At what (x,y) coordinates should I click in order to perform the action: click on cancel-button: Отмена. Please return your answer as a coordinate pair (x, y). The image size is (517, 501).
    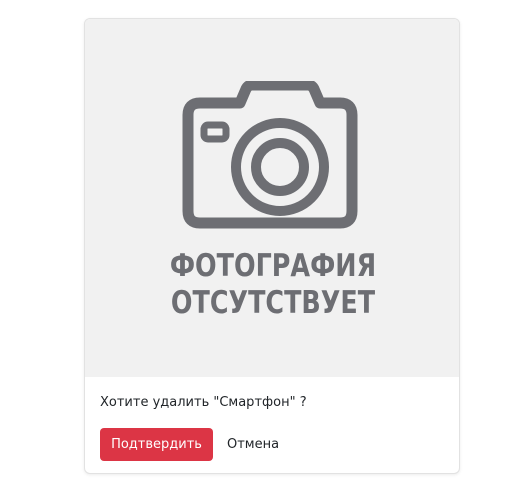
    Looking at the image, I should click on (253, 444).